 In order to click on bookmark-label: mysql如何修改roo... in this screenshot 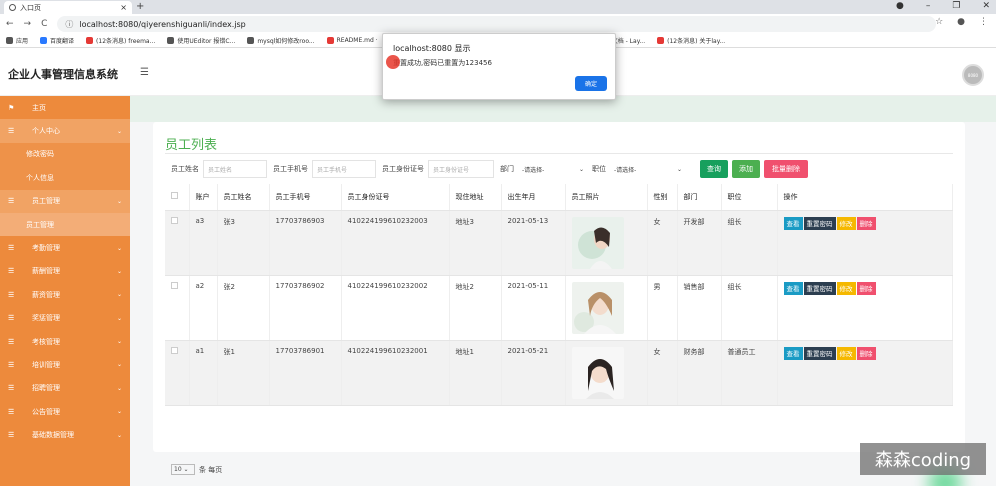, I will do `click(286, 41)`.